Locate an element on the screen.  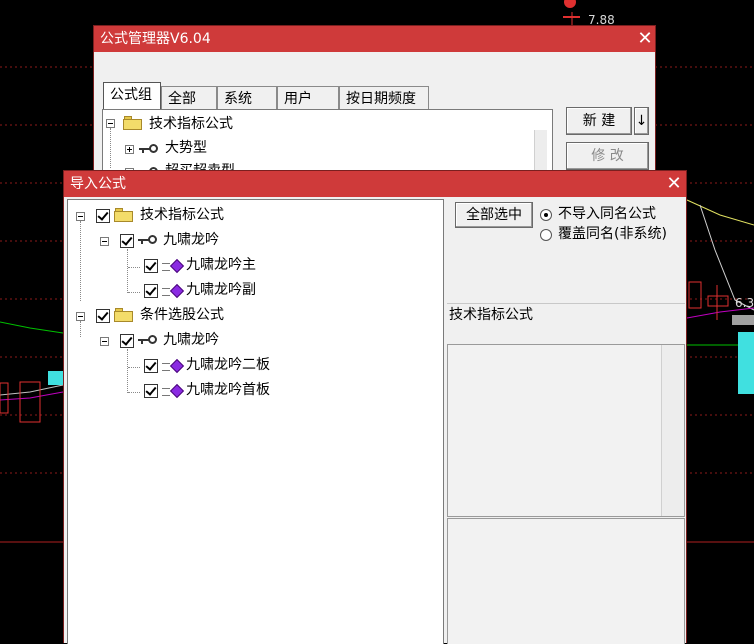
select-all-button: 全部选中 is located at coordinates (494, 215).